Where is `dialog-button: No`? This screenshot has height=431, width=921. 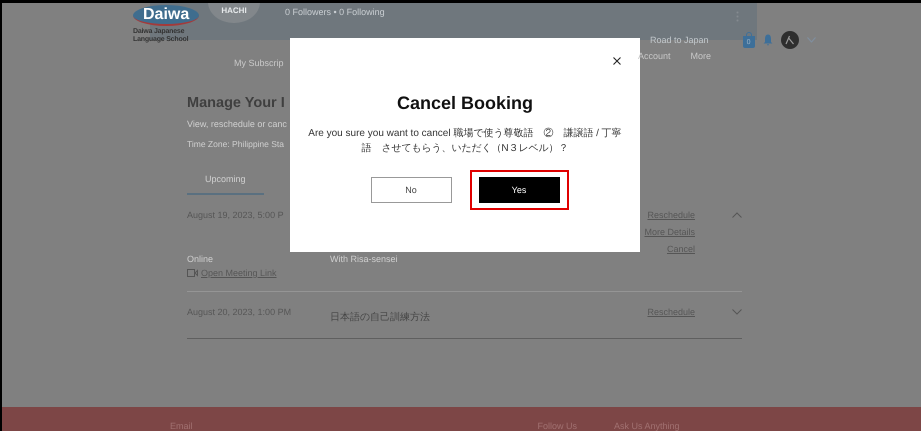 dialog-button: No is located at coordinates (411, 190).